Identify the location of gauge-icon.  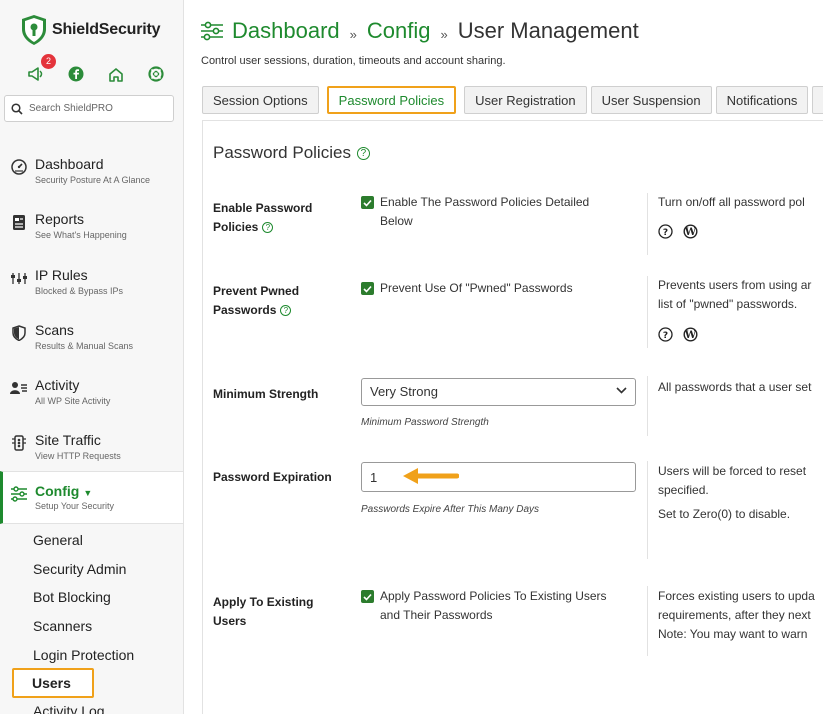
(19, 167).